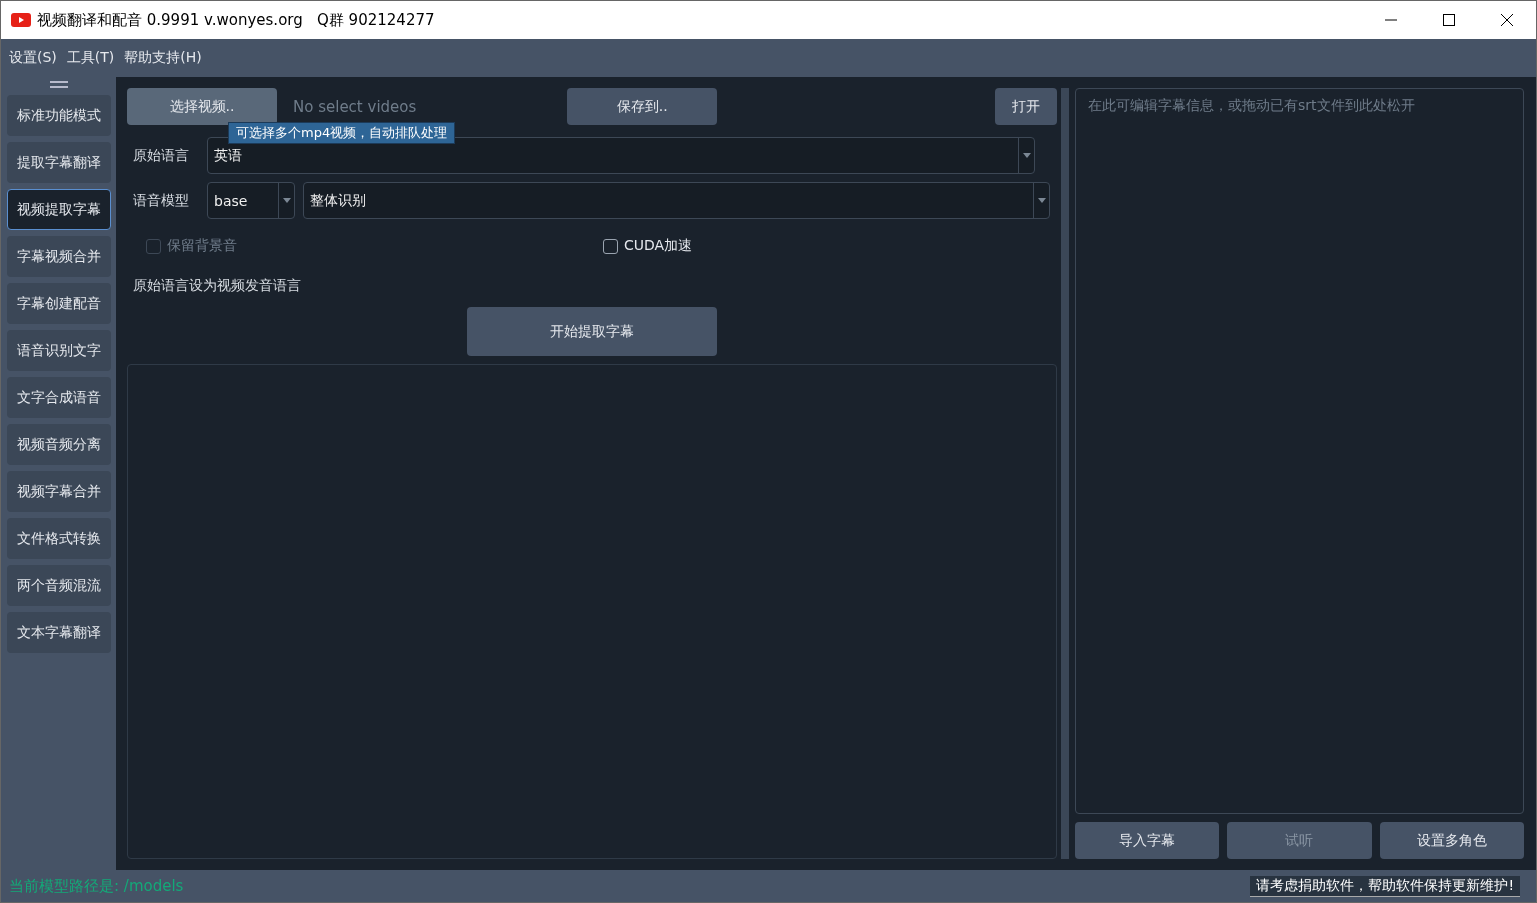 Image resolution: width=1537 pixels, height=903 pixels. What do you see at coordinates (161, 200) in the screenshot?
I see `field-label: 语音模型` at bounding box center [161, 200].